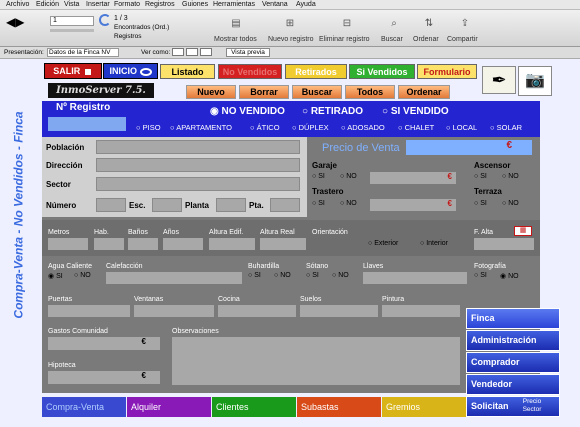  I want to click on menu-comprador: Comprador, so click(513, 362).